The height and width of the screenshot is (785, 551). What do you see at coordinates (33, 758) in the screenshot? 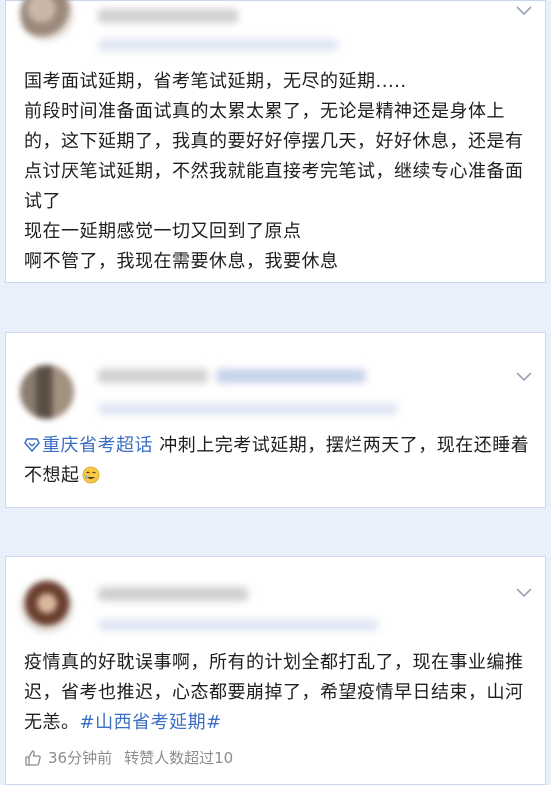
I see `thumbs-up-icon` at bounding box center [33, 758].